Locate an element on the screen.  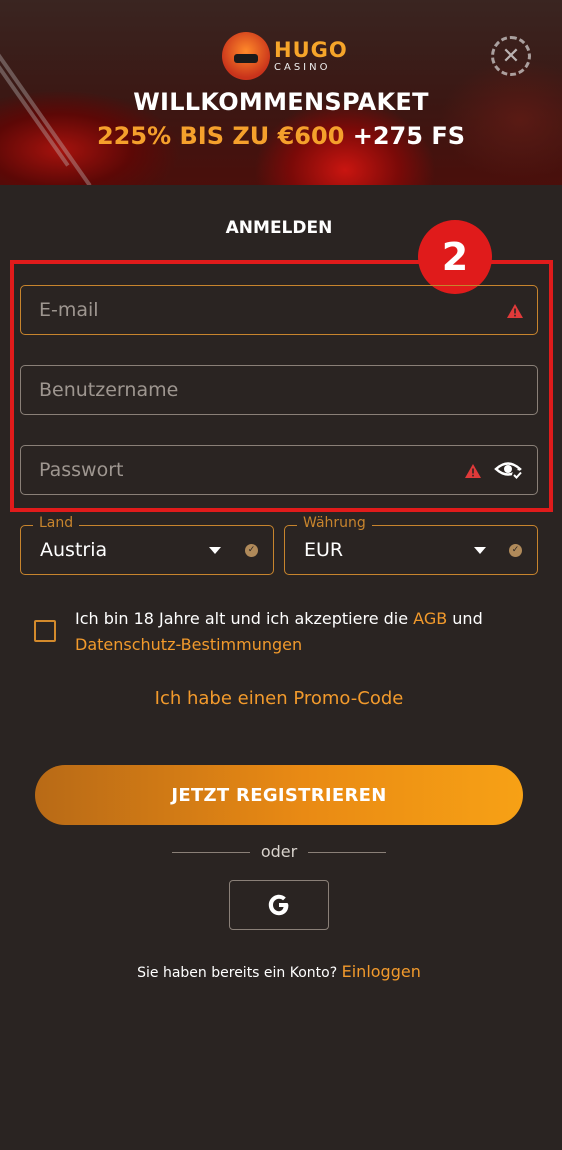
password-field is located at coordinates (230, 470).